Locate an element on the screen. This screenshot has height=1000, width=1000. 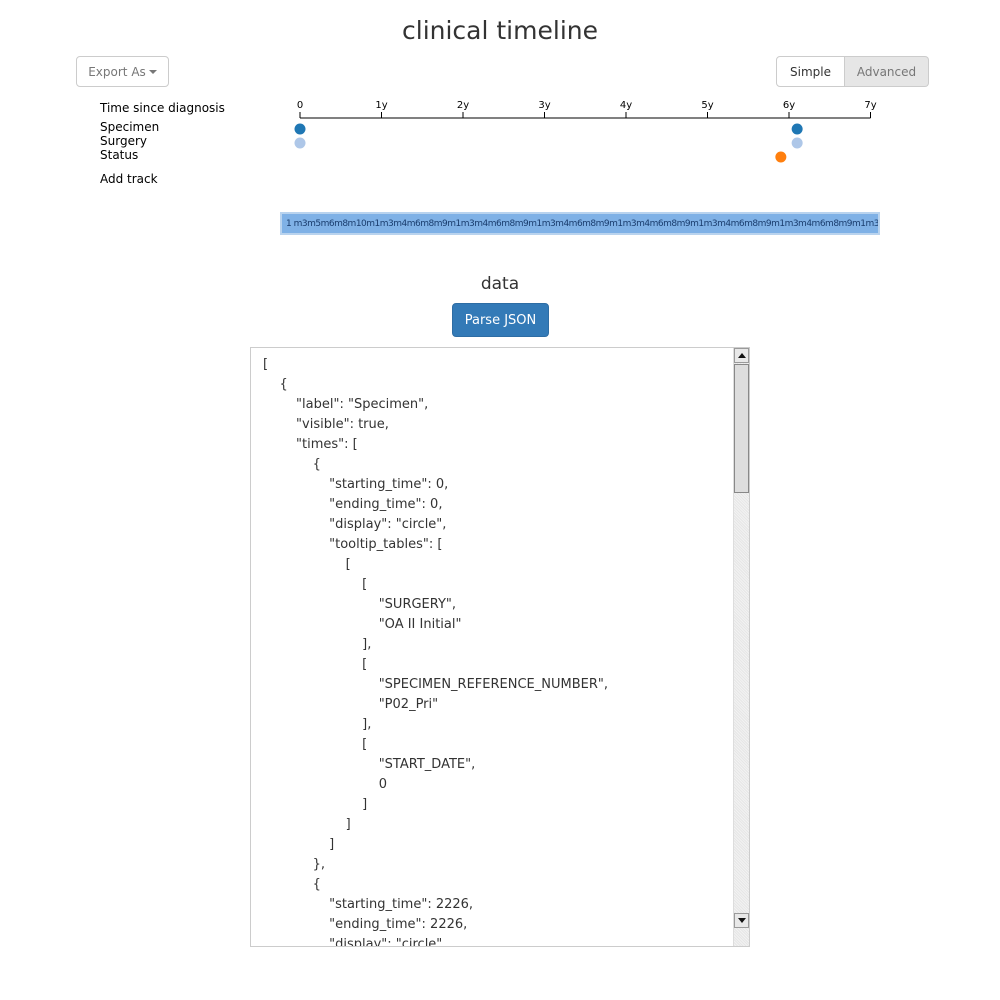
axis-tick-label: 4y is located at coordinates (626, 105).